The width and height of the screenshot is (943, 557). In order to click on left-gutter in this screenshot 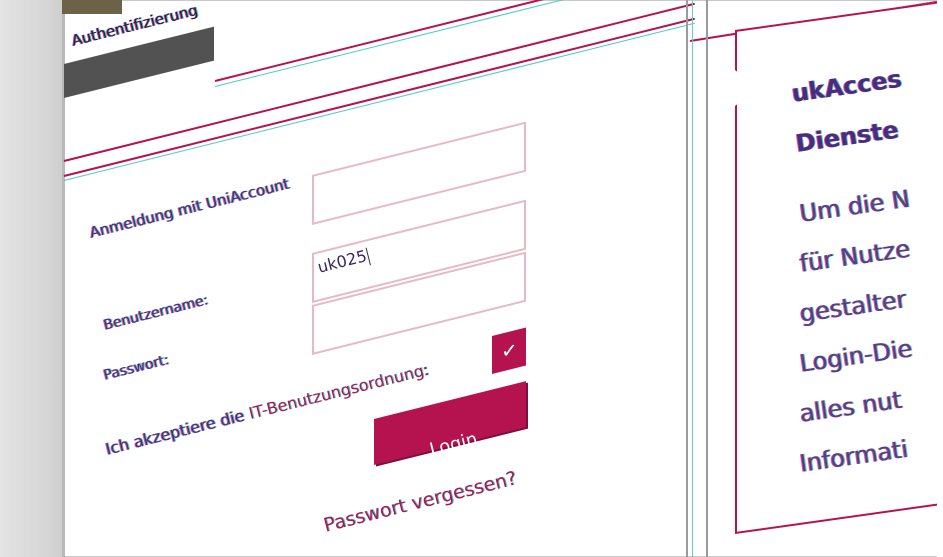, I will do `click(31, 278)`.